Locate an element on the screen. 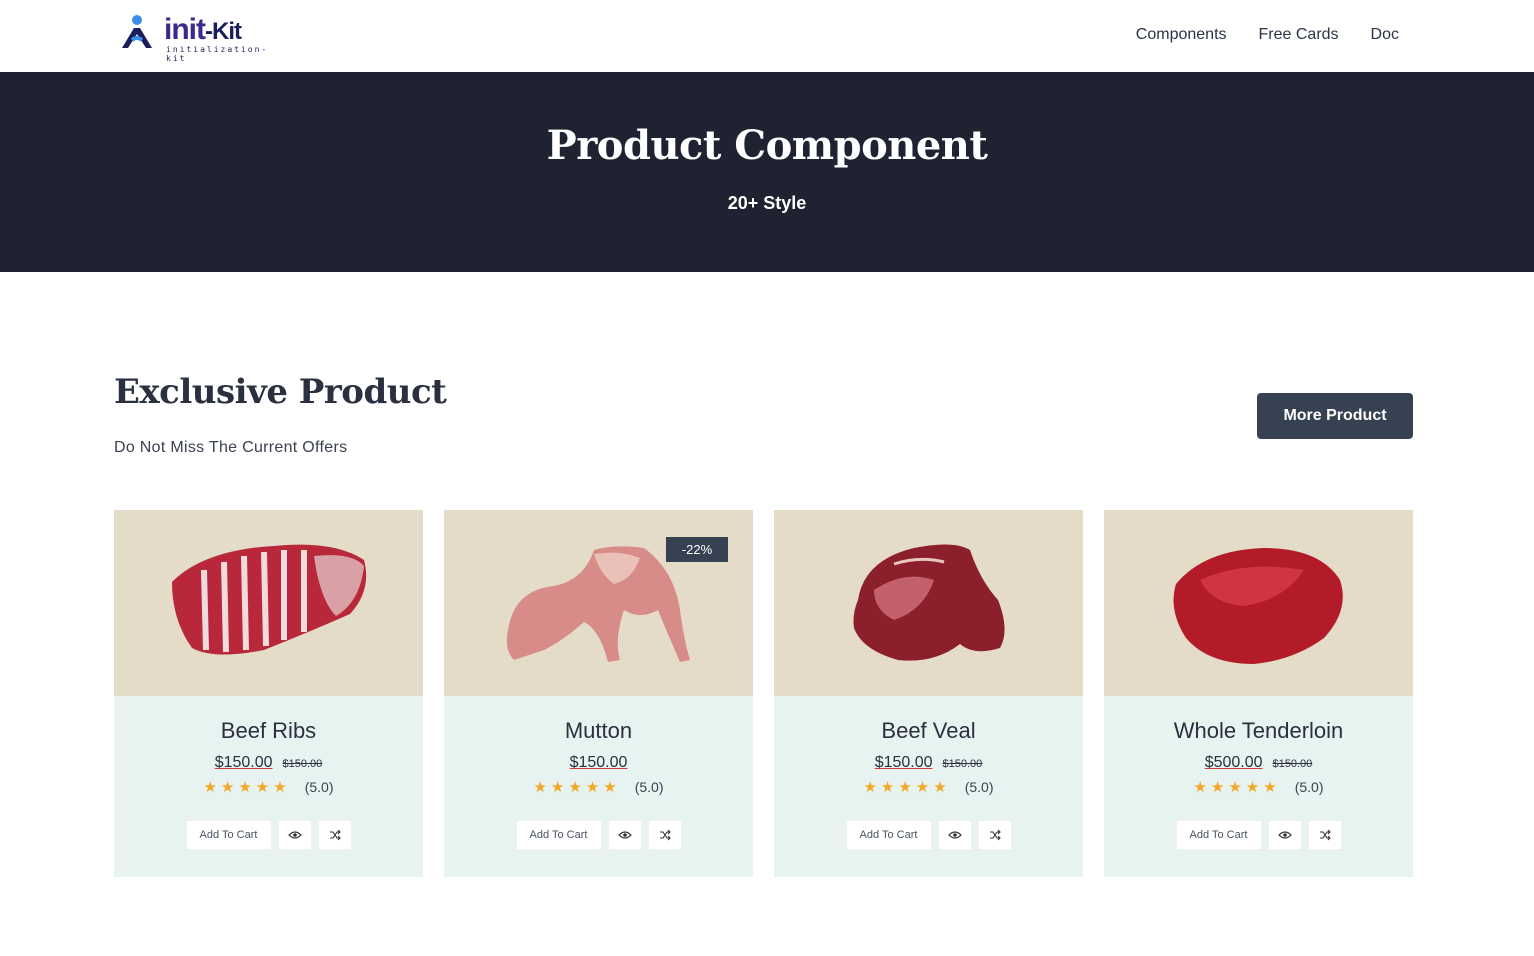  nav-components: Components is located at coordinates (1181, 35).